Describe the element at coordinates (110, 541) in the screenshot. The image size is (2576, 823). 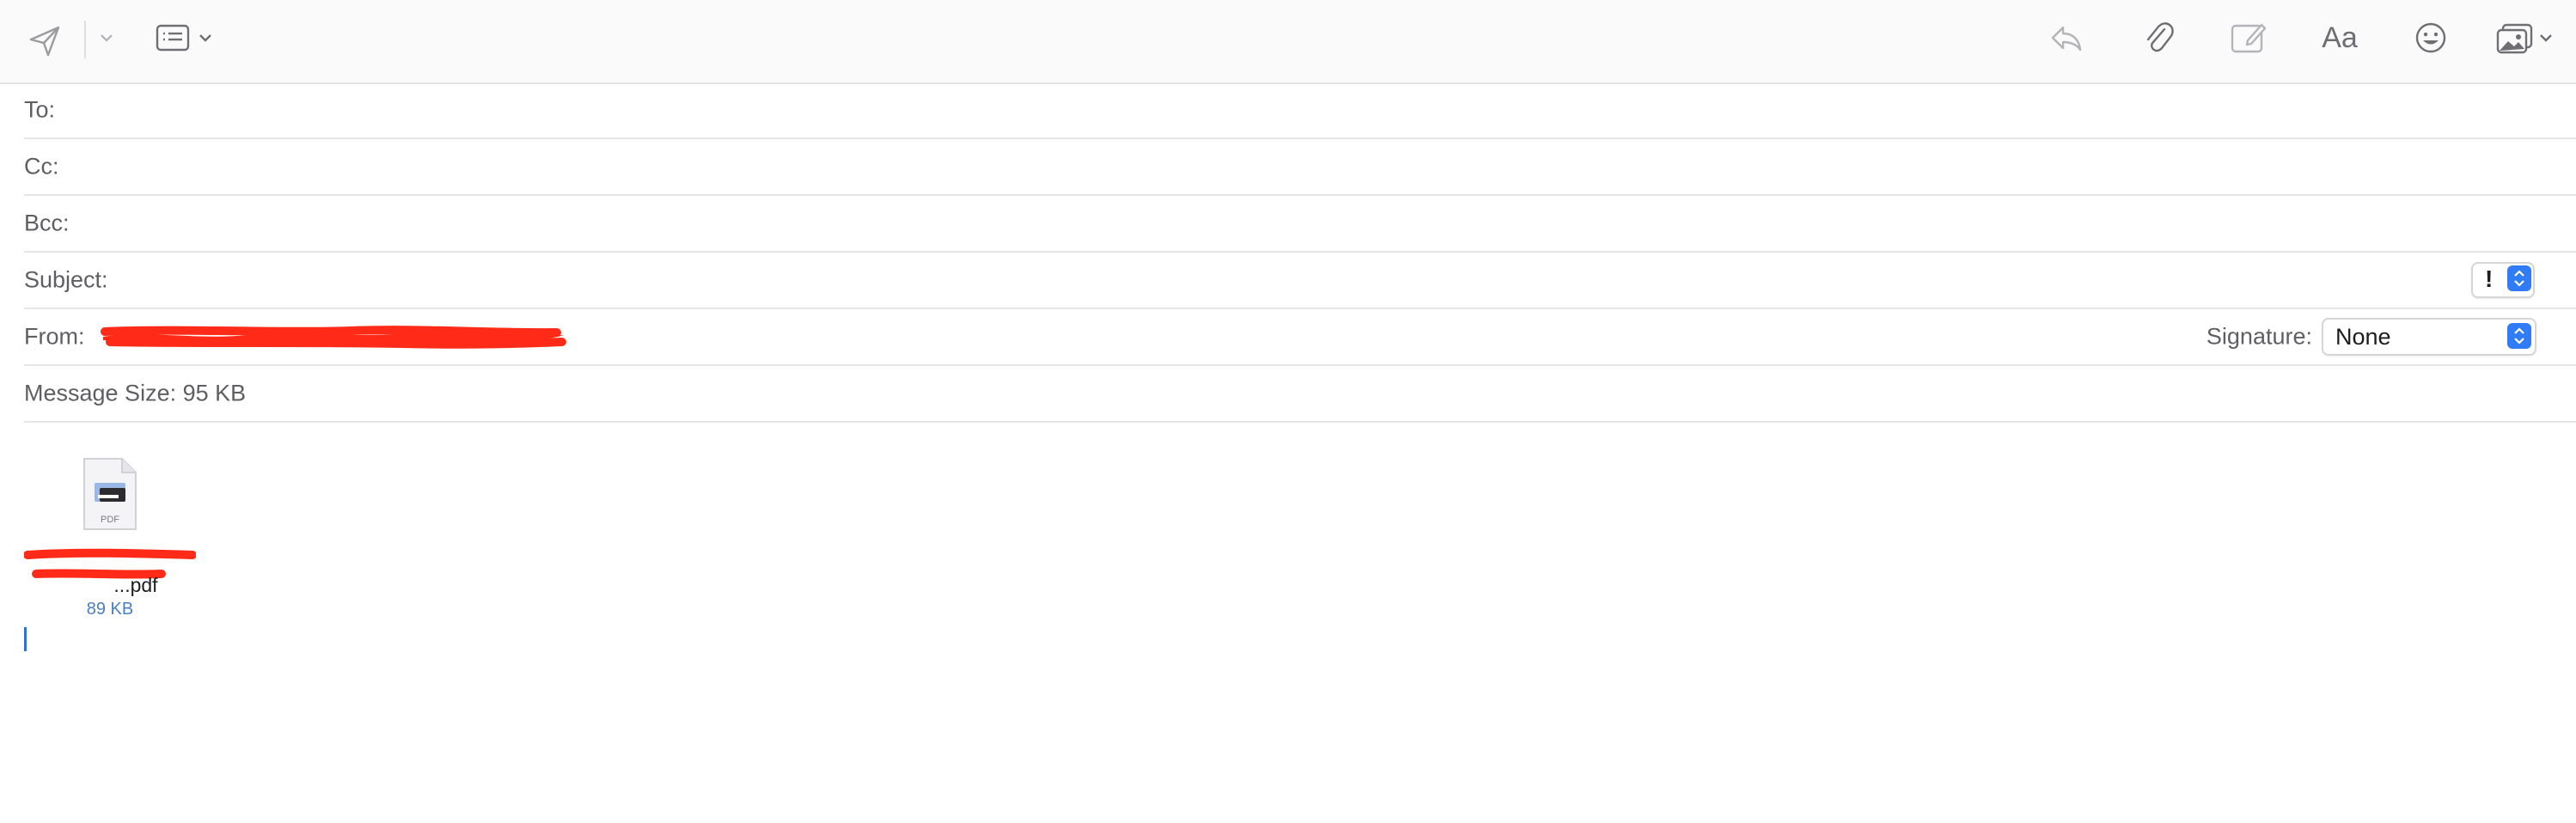
I see `attachment: PDF ...pdf 89 KB` at that location.